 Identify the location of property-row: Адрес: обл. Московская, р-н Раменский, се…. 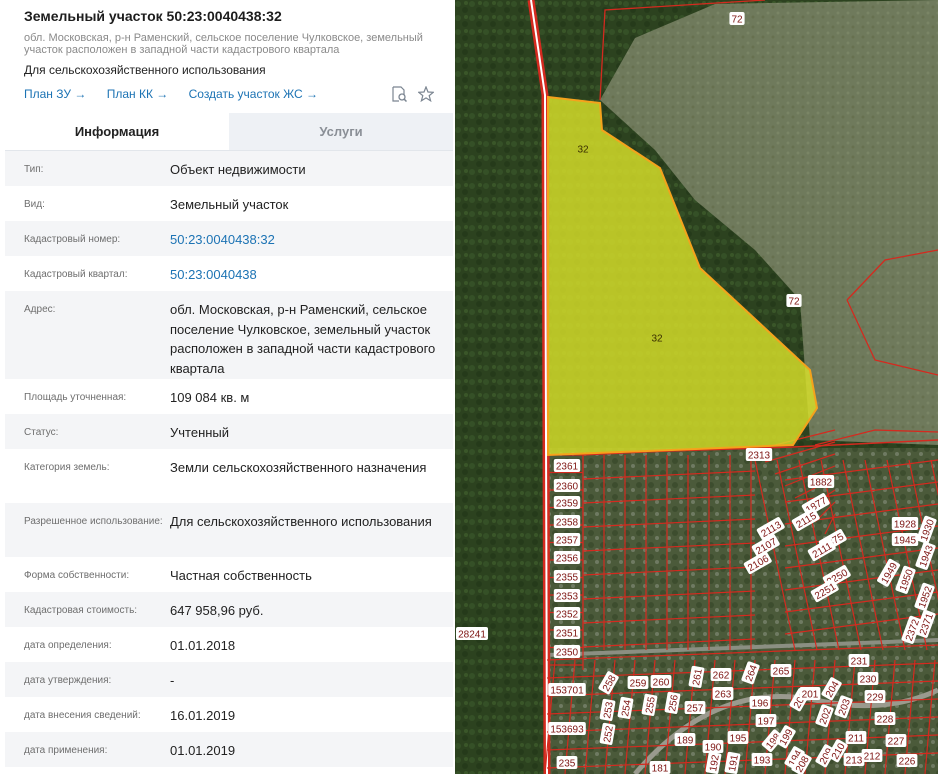
(229, 335).